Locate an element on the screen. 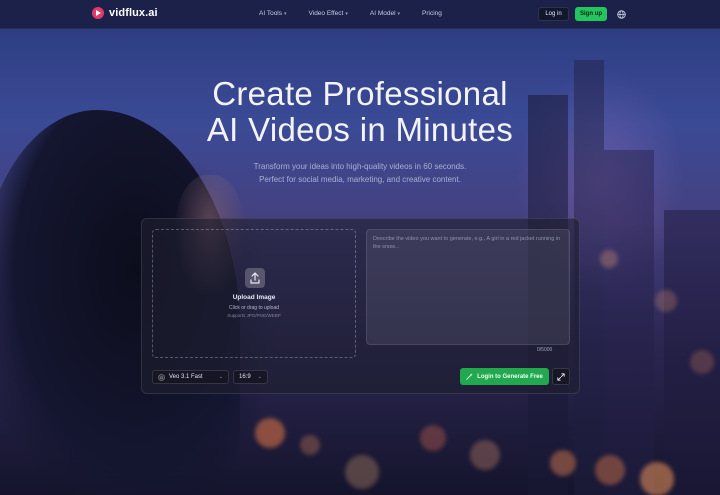  expand-button is located at coordinates (561, 376).